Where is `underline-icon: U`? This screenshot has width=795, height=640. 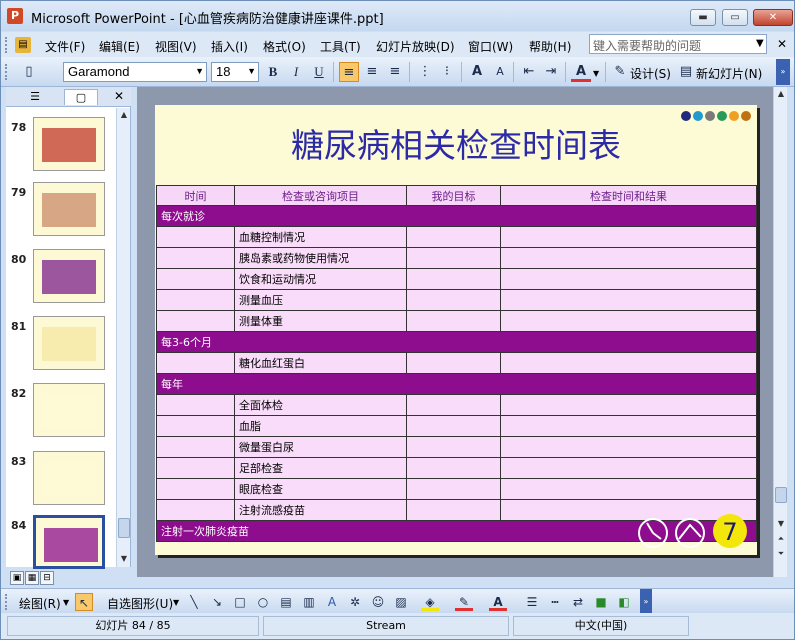
underline-icon: U is located at coordinates (319, 72).